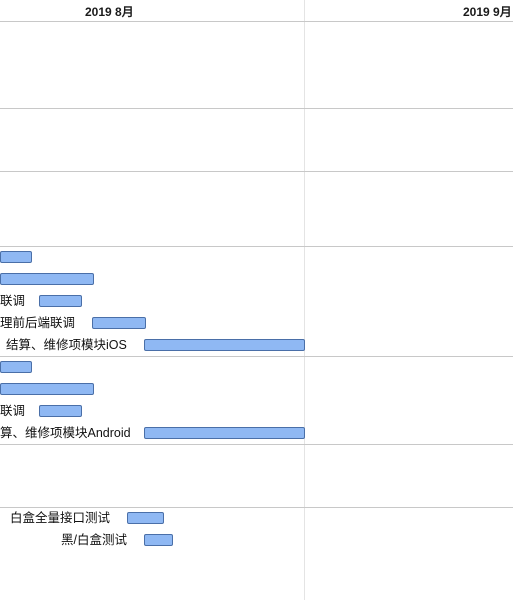 This screenshot has height=600, width=513. Describe the element at coordinates (65, 433) in the screenshot. I see `task-label: 算、维修项模块Android` at that location.